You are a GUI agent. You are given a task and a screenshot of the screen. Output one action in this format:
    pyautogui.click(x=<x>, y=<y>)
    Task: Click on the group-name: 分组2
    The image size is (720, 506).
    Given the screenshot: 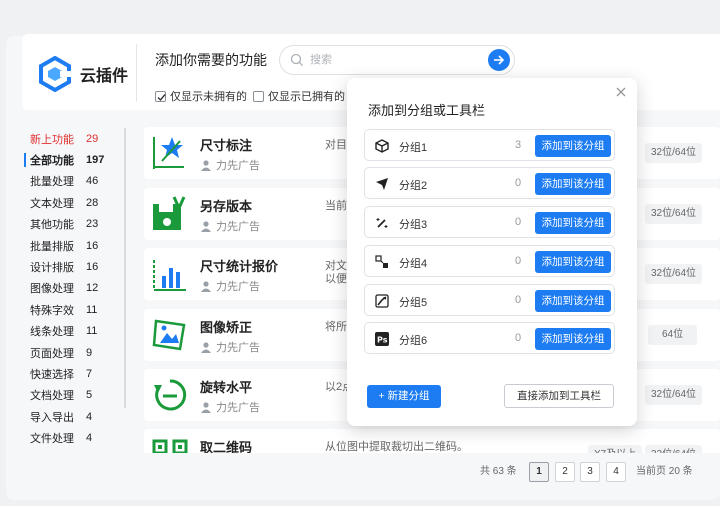 What is the action you would take?
    pyautogui.click(x=413, y=186)
    